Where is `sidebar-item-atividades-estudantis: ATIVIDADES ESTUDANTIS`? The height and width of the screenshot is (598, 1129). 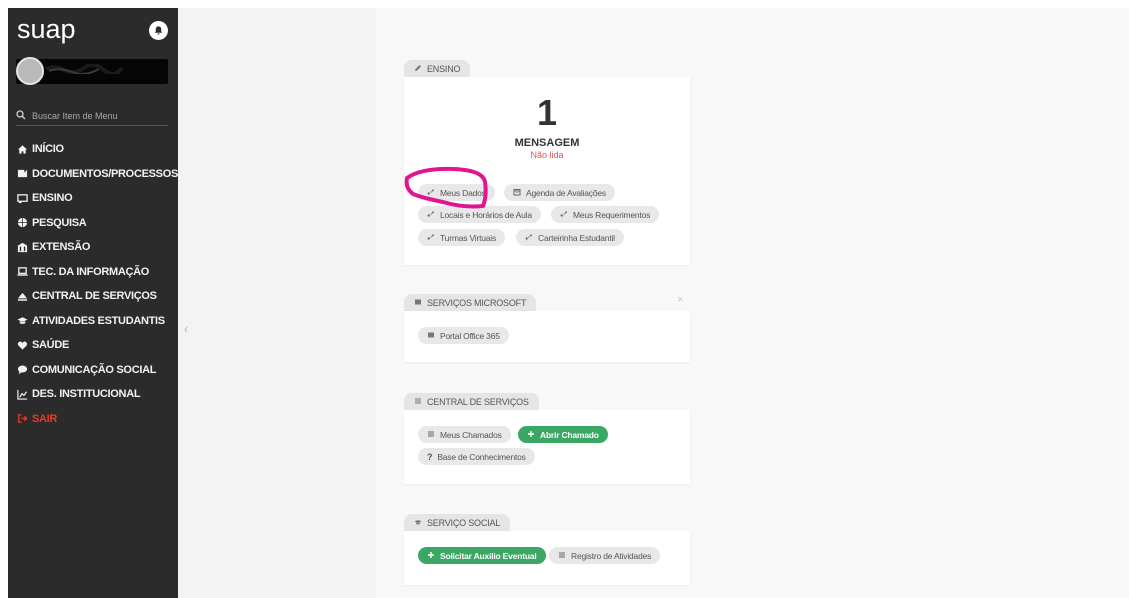 sidebar-item-atividades-estudantis: ATIVIDADES ESTUDANTIS is located at coordinates (97, 321).